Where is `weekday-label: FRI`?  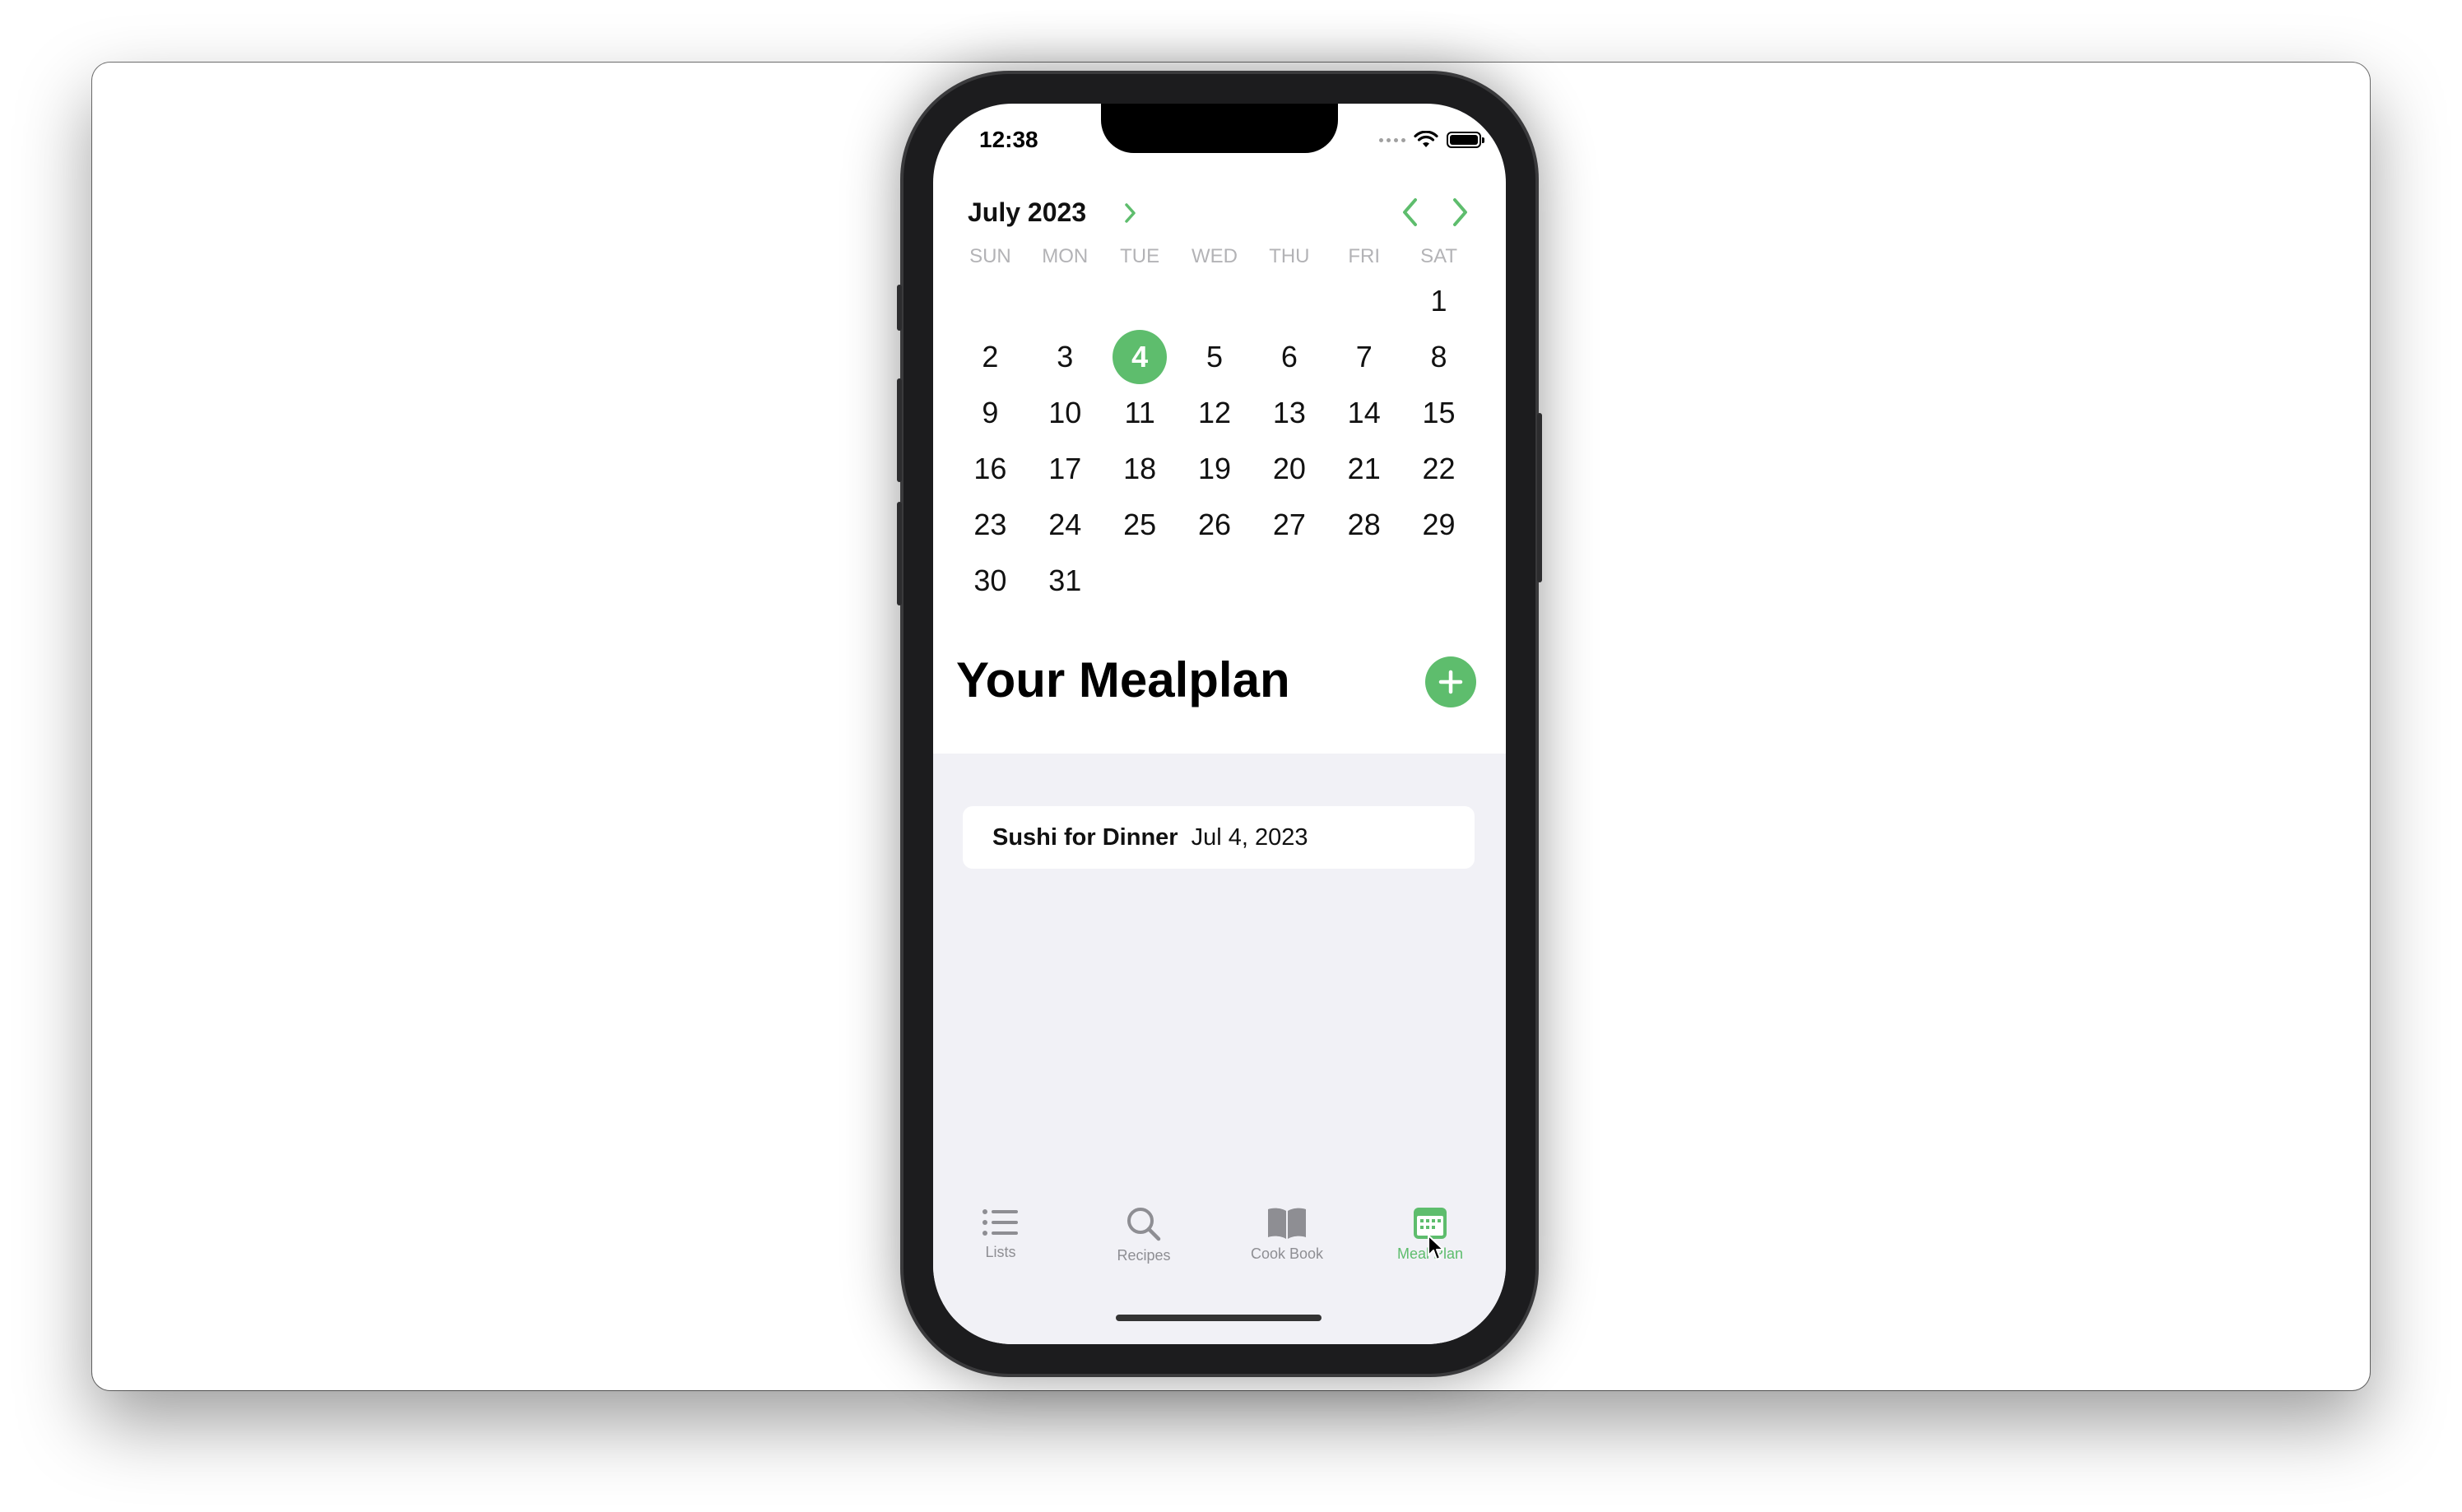 weekday-label: FRI is located at coordinates (1364, 256).